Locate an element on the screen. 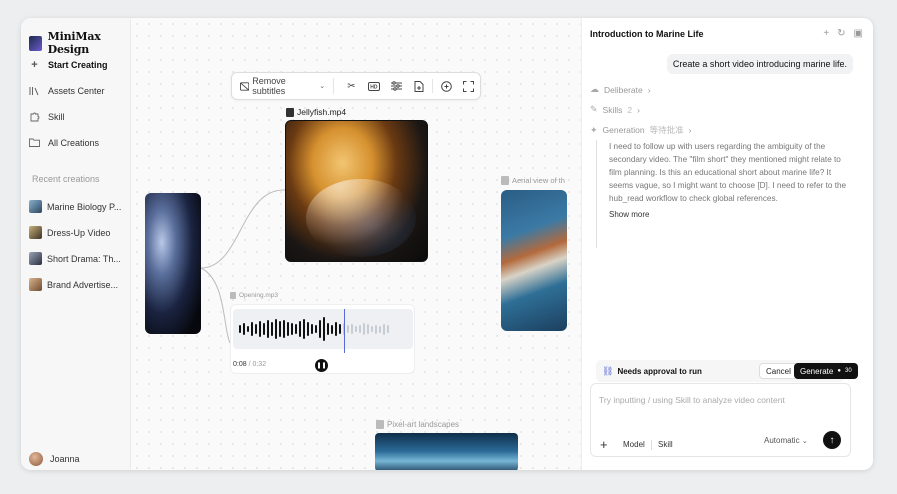  brand-logo: MiniMax Design is located at coordinates (79, 43).